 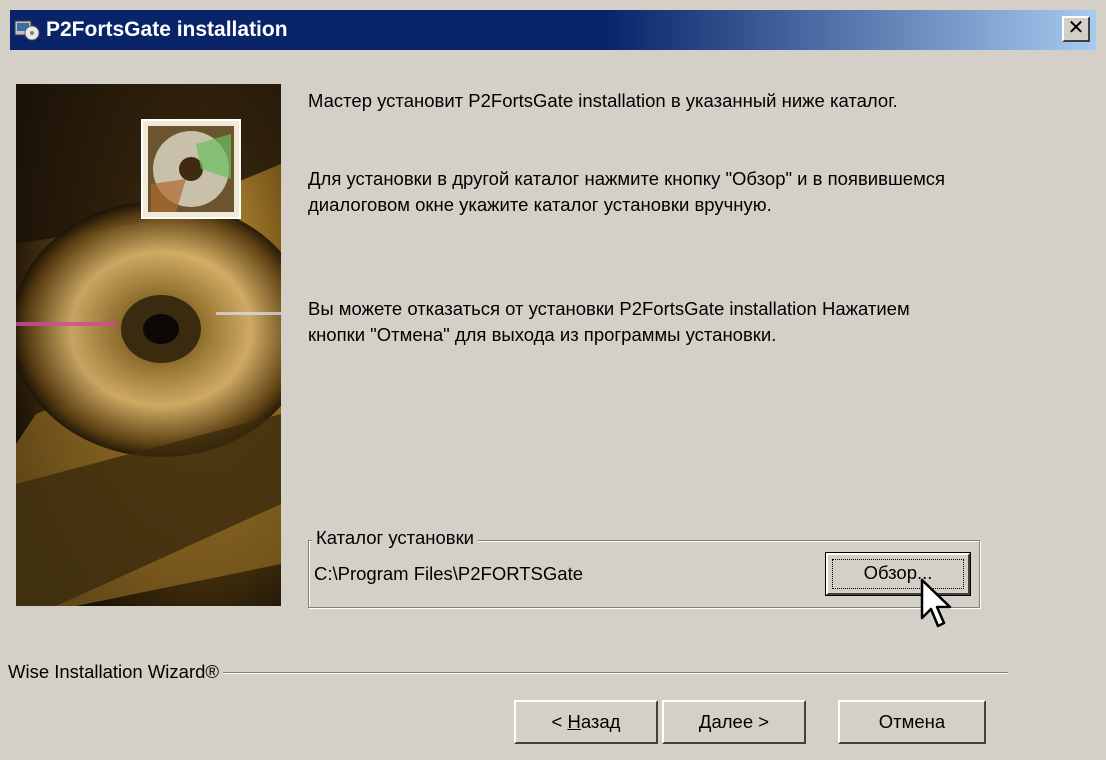 What do you see at coordinates (116, 672) in the screenshot?
I see `wizard-brand-label: Wise Installation Wizard®` at bounding box center [116, 672].